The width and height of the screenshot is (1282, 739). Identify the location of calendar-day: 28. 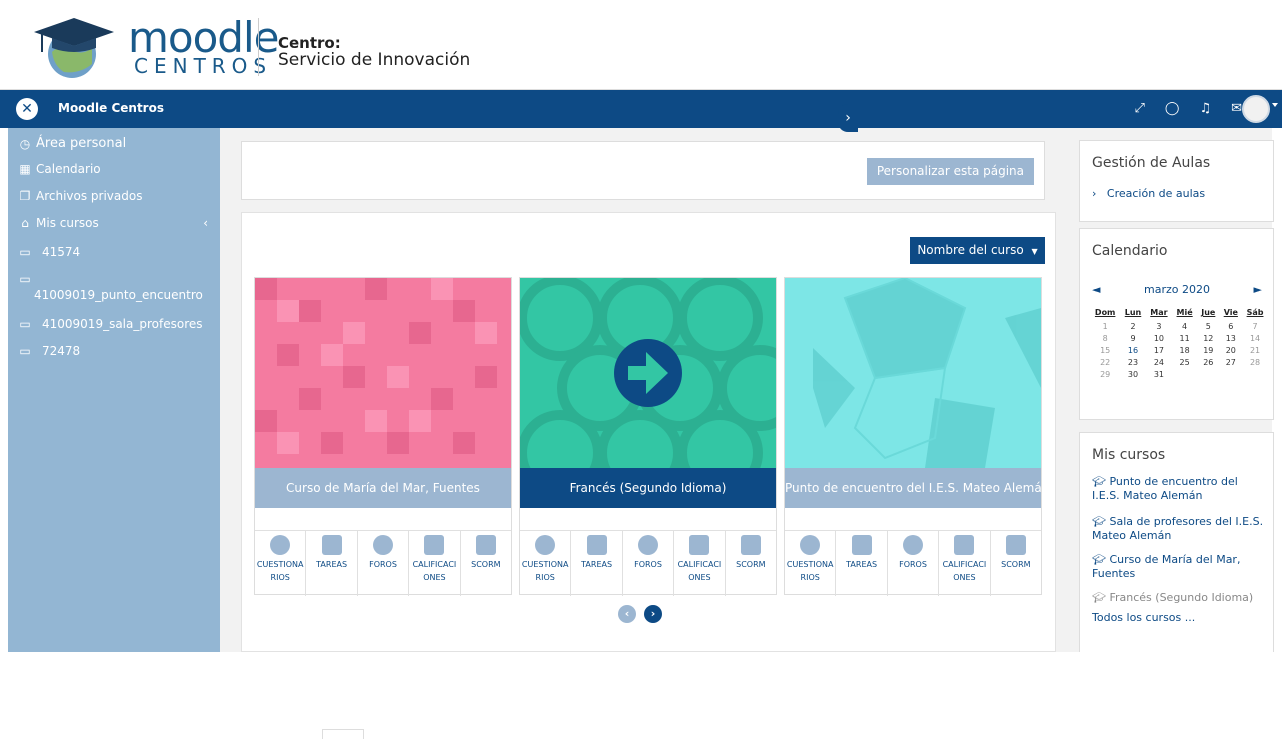
(1255, 362).